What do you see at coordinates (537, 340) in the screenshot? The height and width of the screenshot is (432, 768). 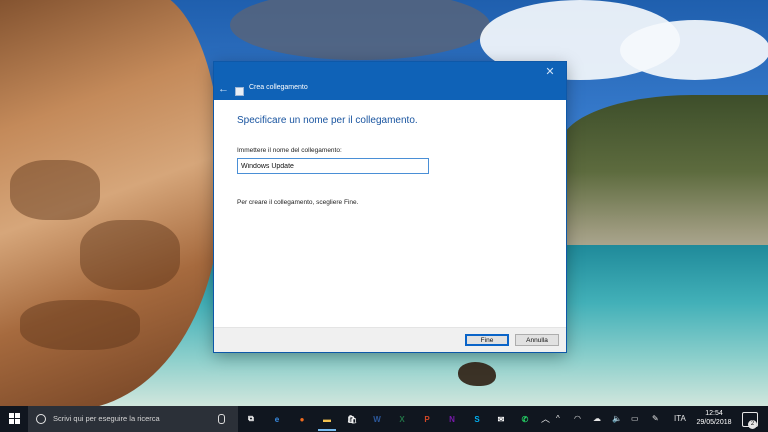 I see `cancel-button: Annulla` at bounding box center [537, 340].